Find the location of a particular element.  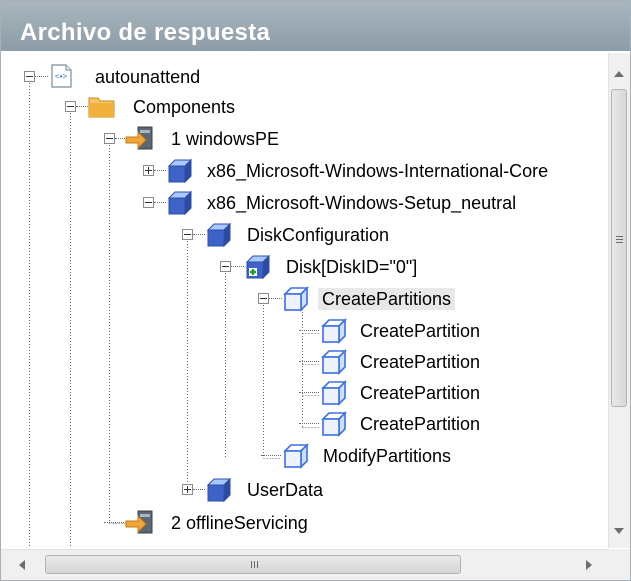

tree-node: DiskConfiguration is located at coordinates (304, 235).